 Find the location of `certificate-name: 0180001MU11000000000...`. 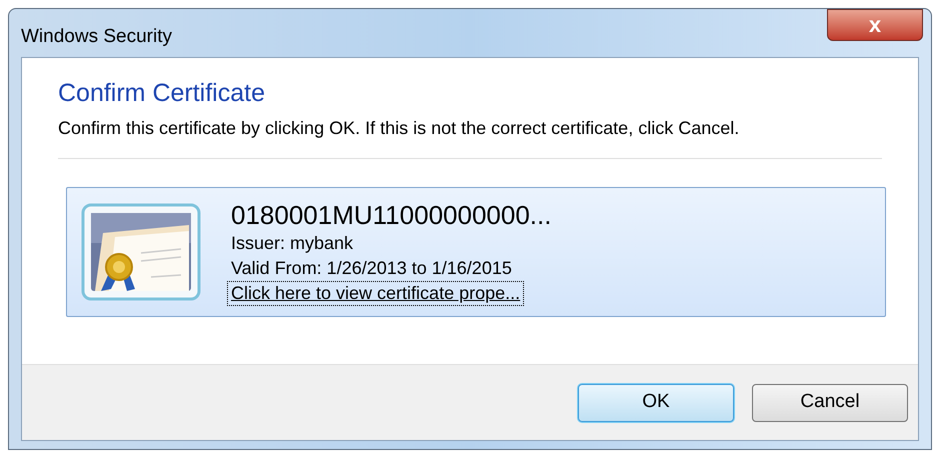

certificate-name: 0180001MU11000000000... is located at coordinates (391, 214).